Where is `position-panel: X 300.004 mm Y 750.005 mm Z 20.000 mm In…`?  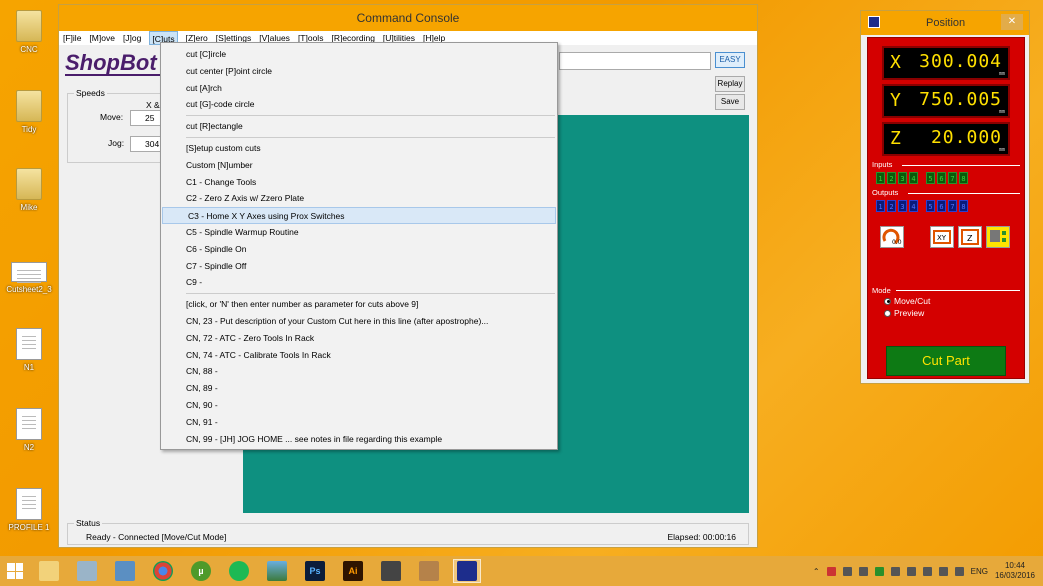 position-panel: X 300.004 mm Y 750.005 mm Z 20.000 mm In… is located at coordinates (946, 208).